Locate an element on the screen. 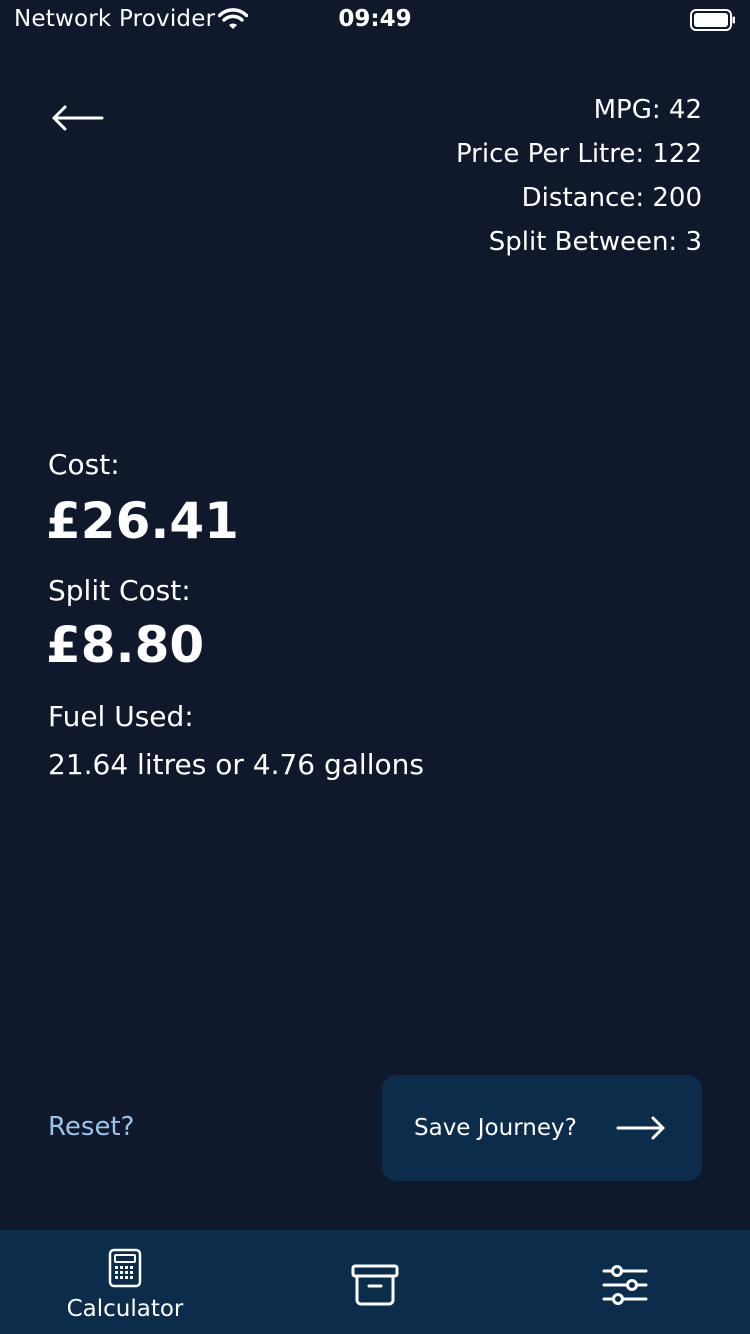 This screenshot has height=1334, width=750. split-between-value: Split Between: 3 is located at coordinates (595, 242).